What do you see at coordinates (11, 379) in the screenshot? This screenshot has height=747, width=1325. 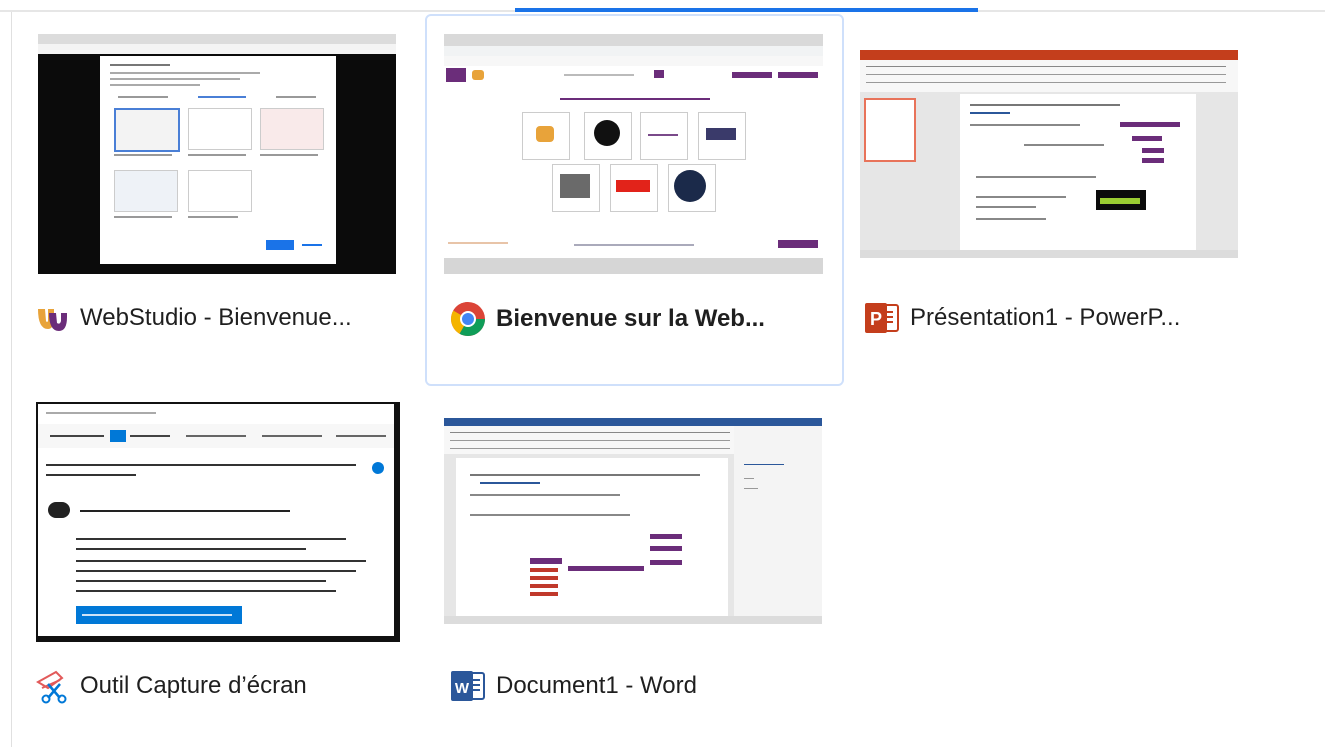 I see `left-divider` at bounding box center [11, 379].